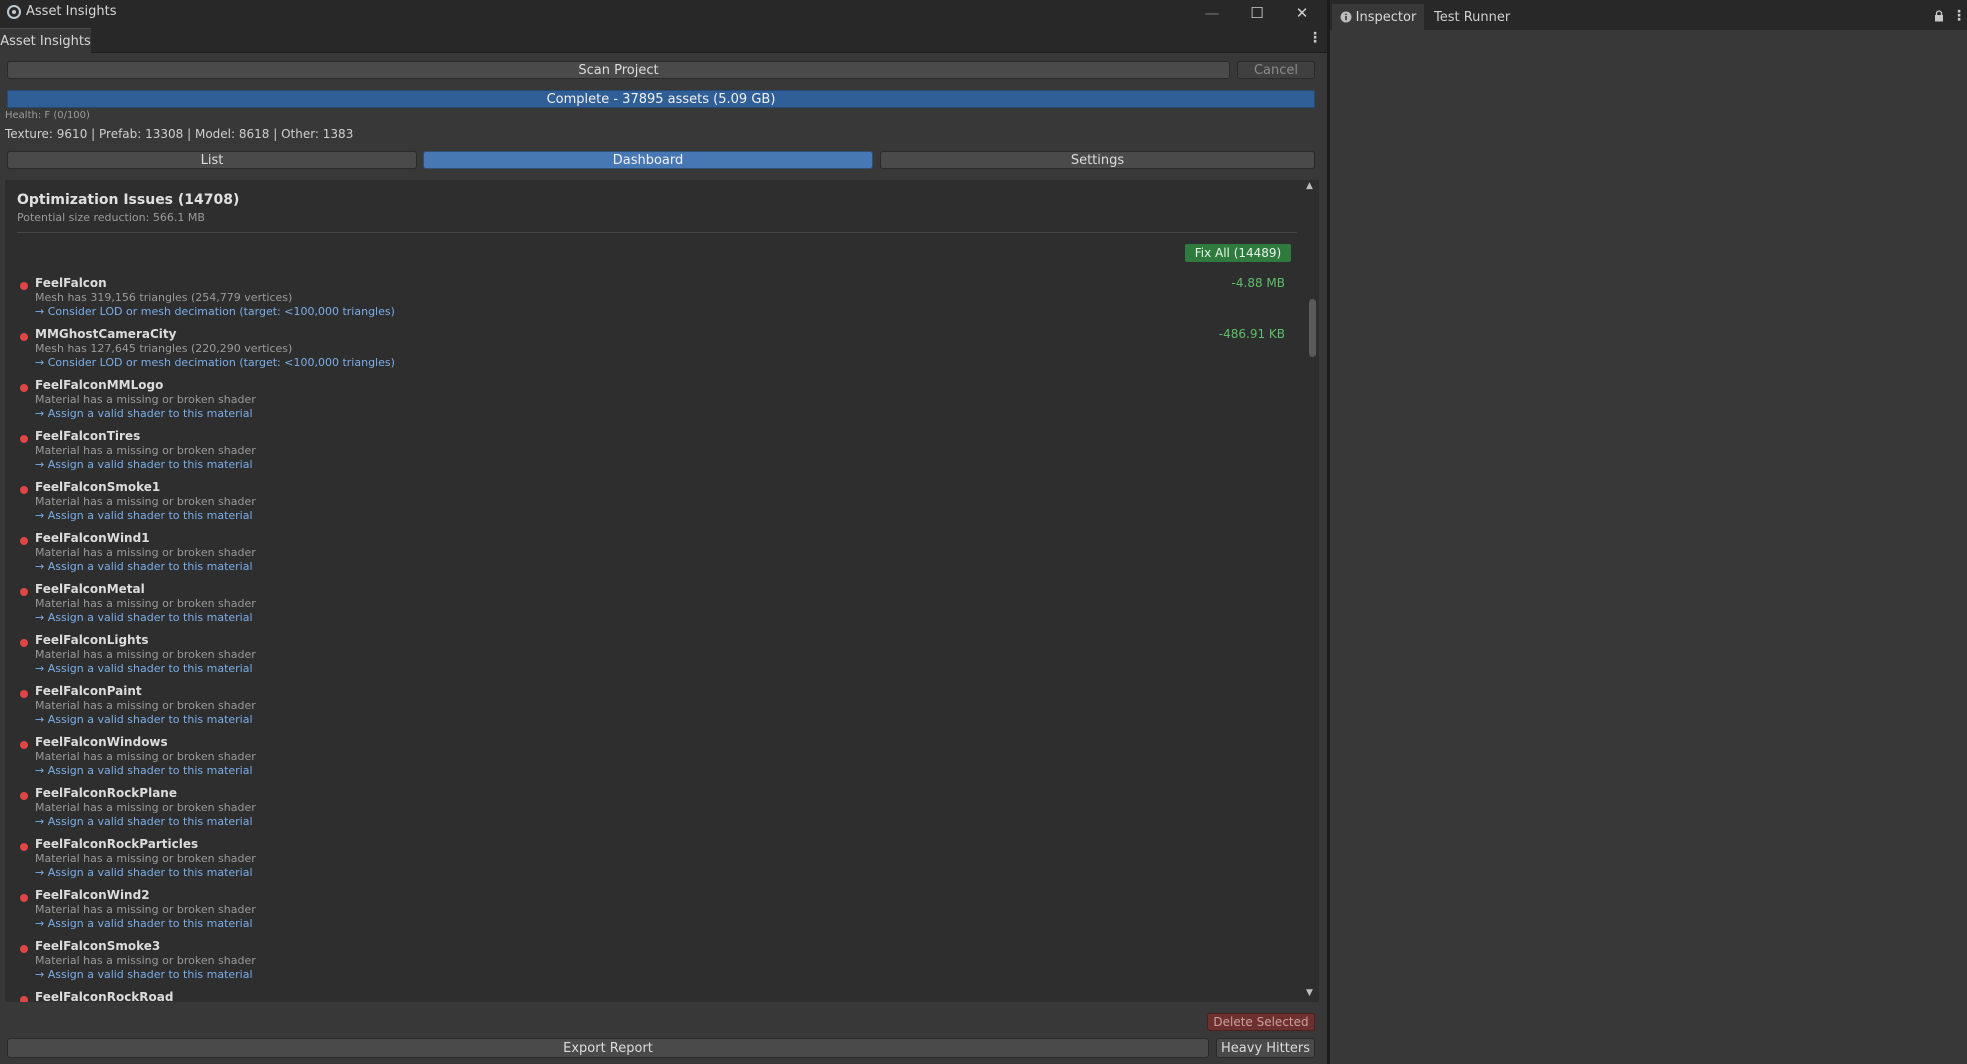  I want to click on tab-test-runner: Test Runner, so click(1472, 17).